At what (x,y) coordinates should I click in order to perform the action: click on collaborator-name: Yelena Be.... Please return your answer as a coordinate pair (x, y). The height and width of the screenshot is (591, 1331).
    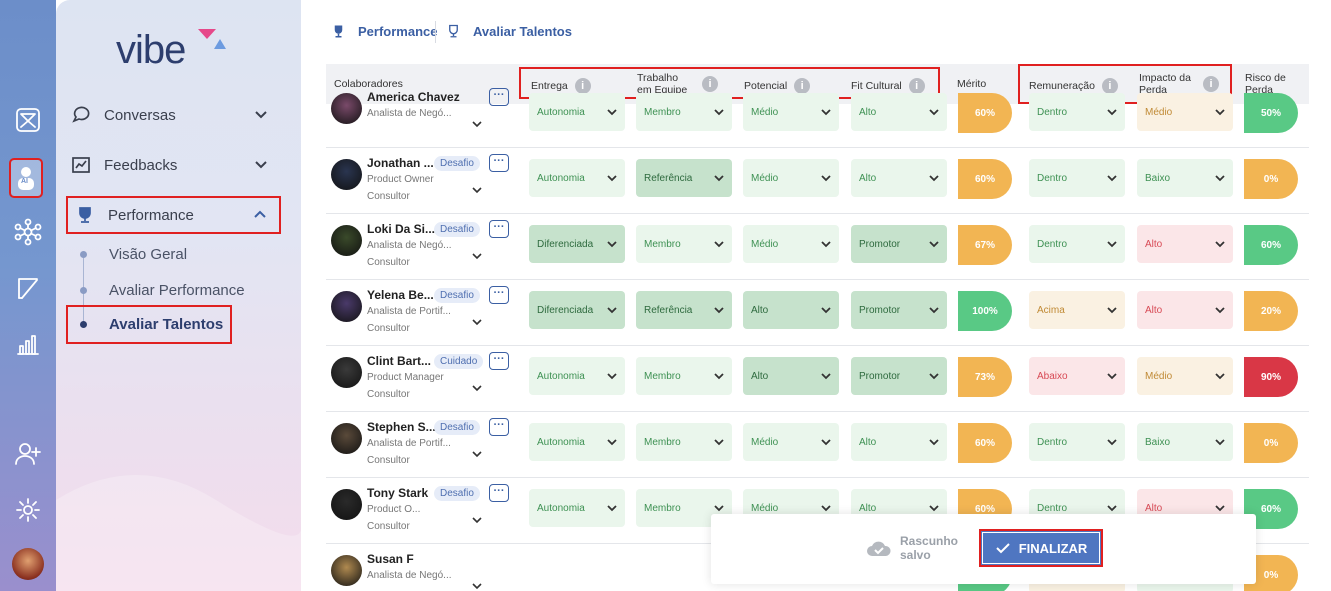
    Looking at the image, I should click on (400, 295).